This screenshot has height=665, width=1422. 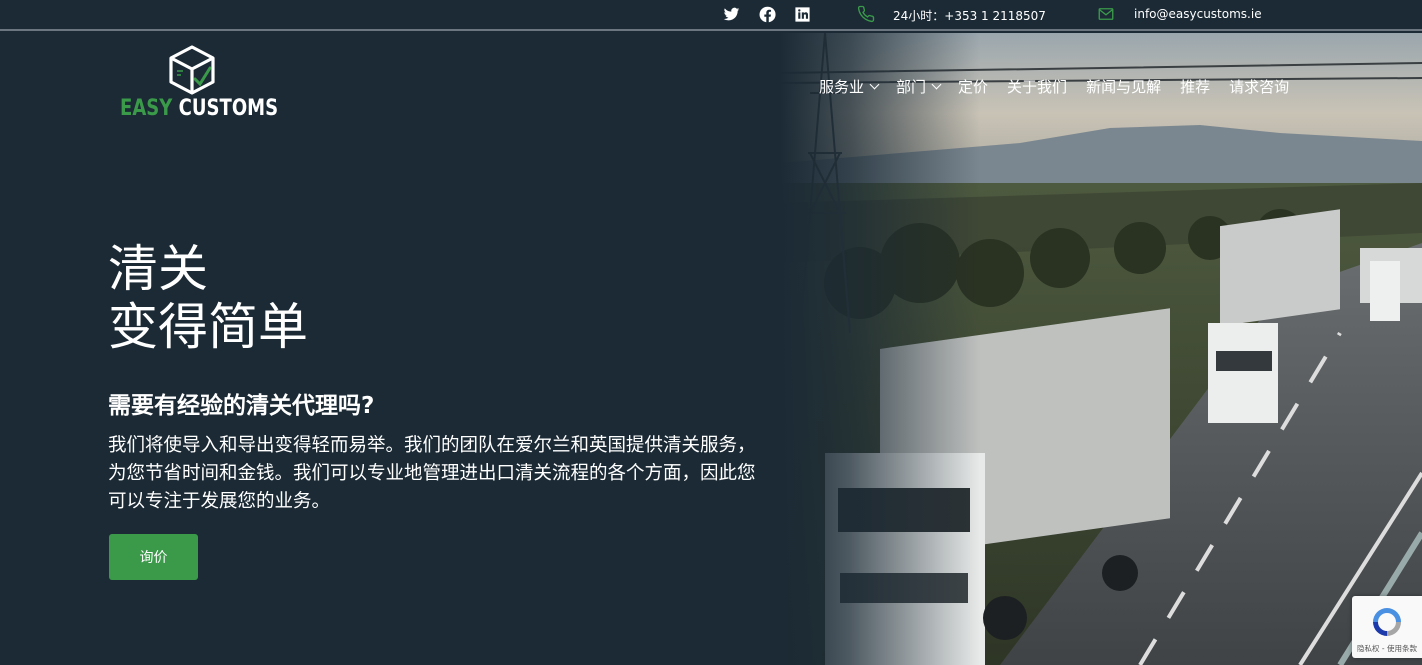 What do you see at coordinates (153, 557) in the screenshot?
I see `get-quote-button: 询价` at bounding box center [153, 557].